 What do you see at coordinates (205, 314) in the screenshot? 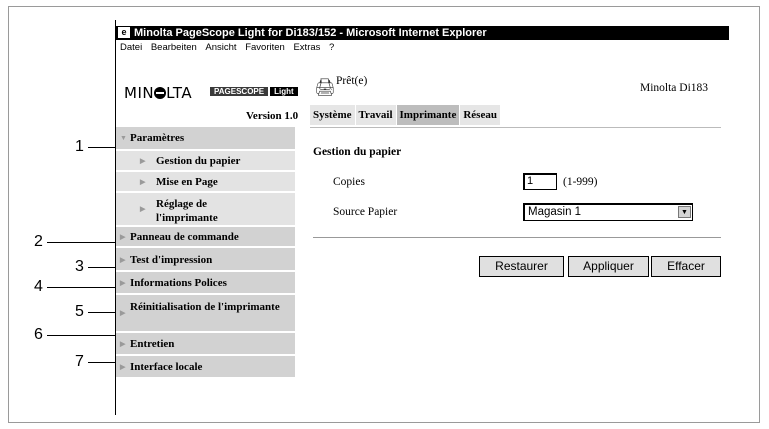
I see `sidebar-item-reinitialisation: ▶ Réinitialisation de l'imprimante` at bounding box center [205, 314].